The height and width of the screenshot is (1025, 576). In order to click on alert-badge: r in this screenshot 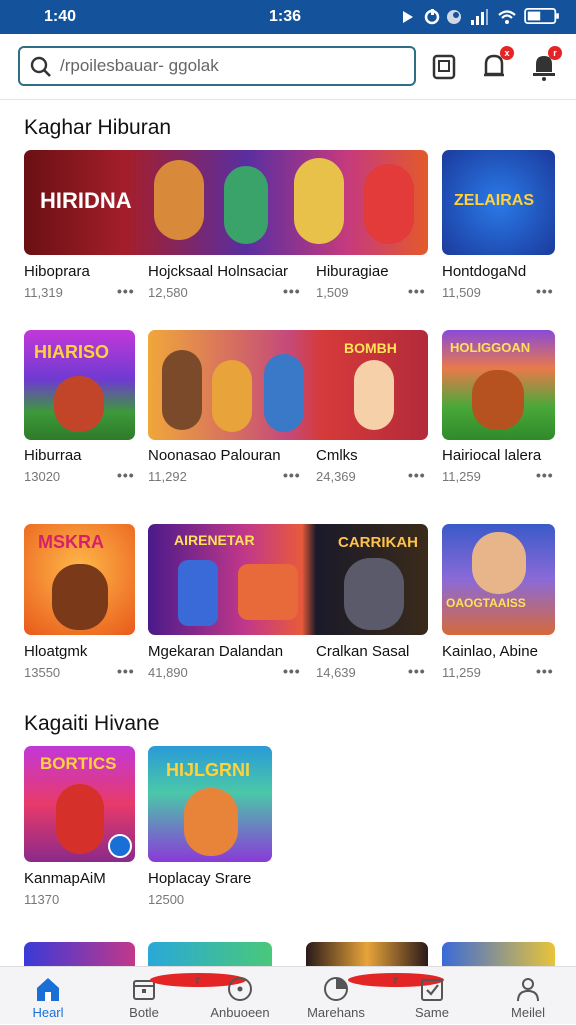, I will do `click(555, 53)`.